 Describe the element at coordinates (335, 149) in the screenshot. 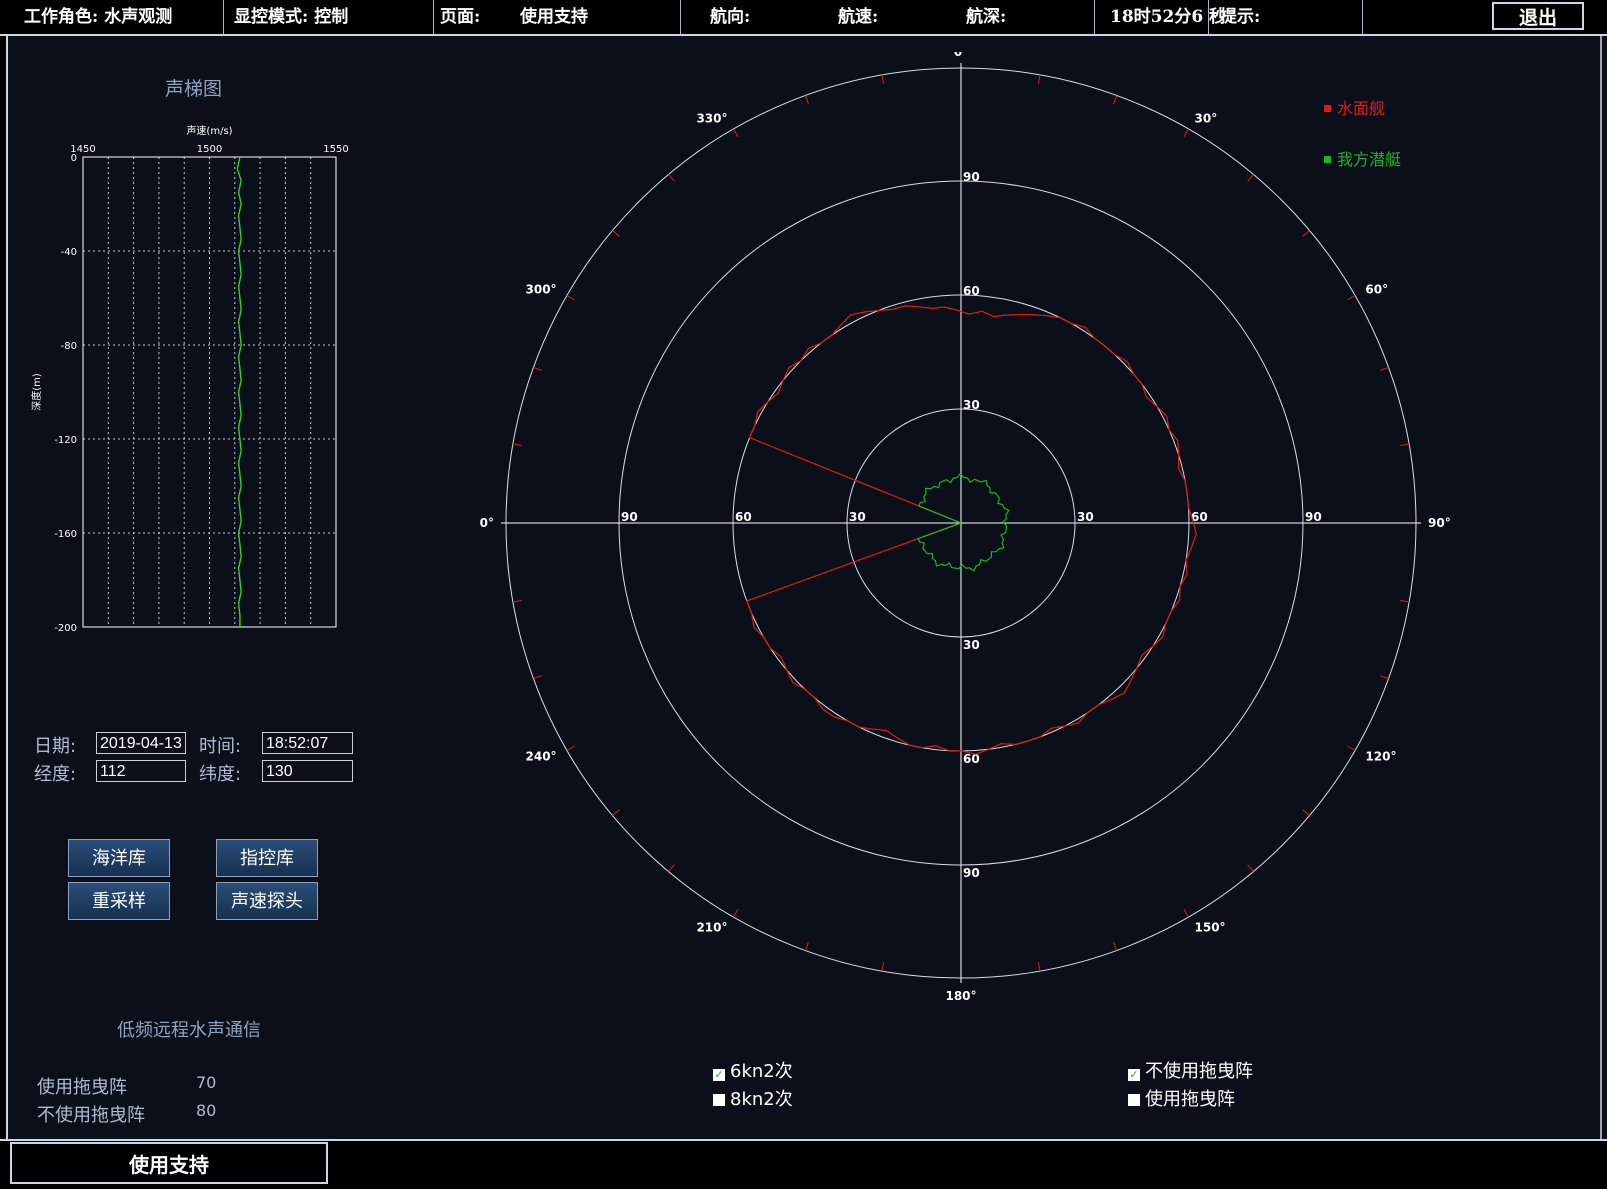

I see `x-tick-label: 1550` at that location.